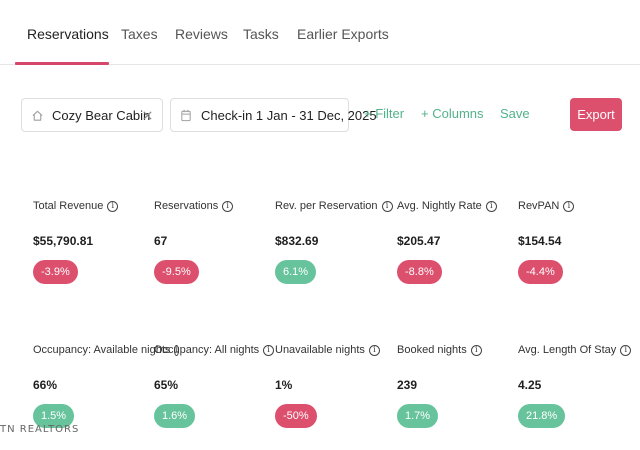 The width and height of the screenshot is (640, 450). I want to click on metric-label: RevPAN, so click(539, 206).